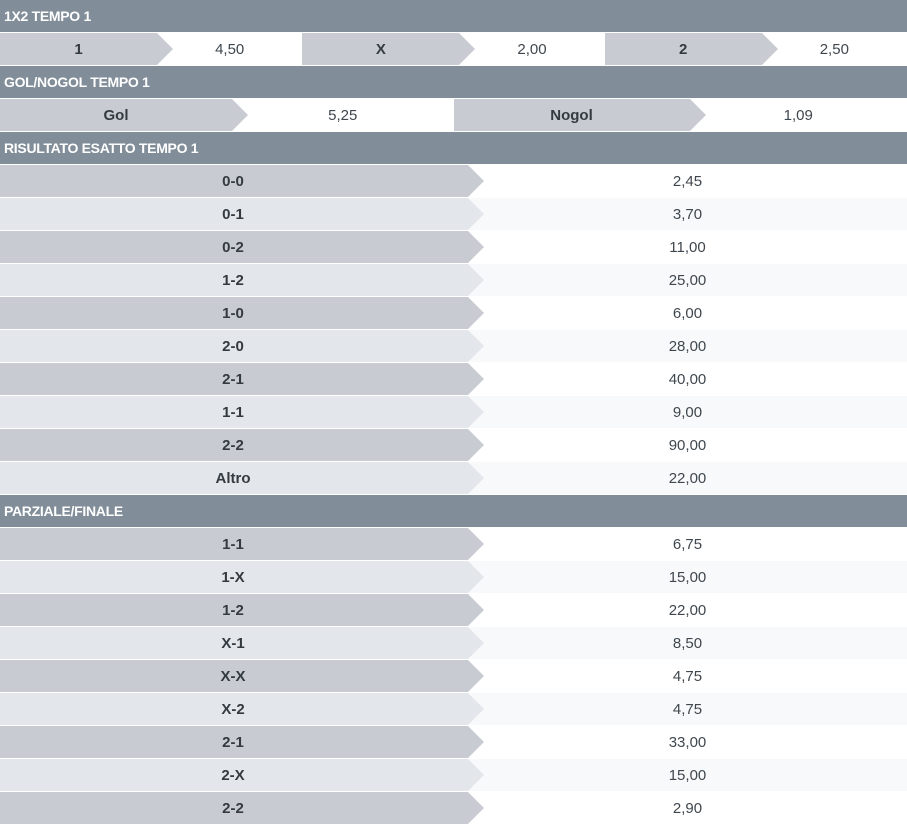  I want to click on odd-value: 9,00, so click(687, 412).